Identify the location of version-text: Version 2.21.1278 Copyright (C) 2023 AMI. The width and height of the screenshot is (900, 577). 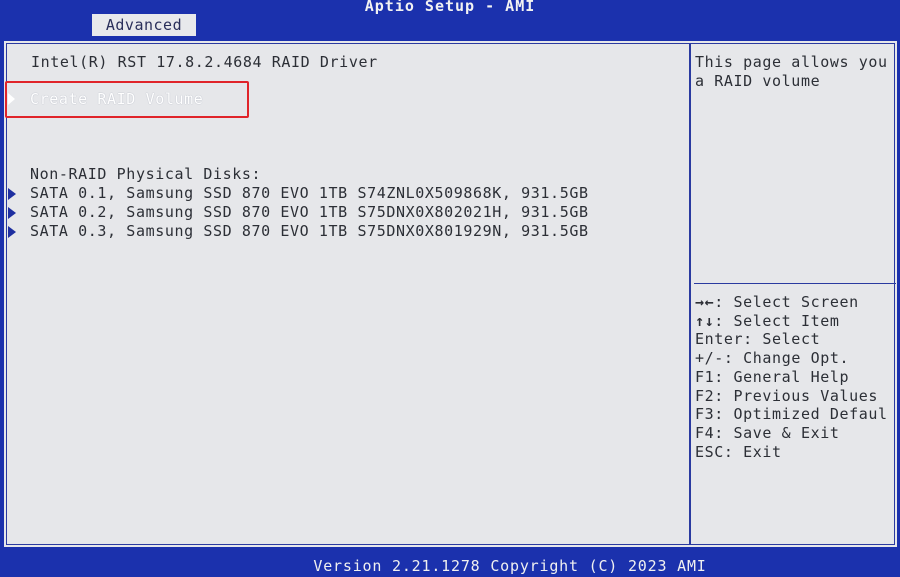
(510, 566).